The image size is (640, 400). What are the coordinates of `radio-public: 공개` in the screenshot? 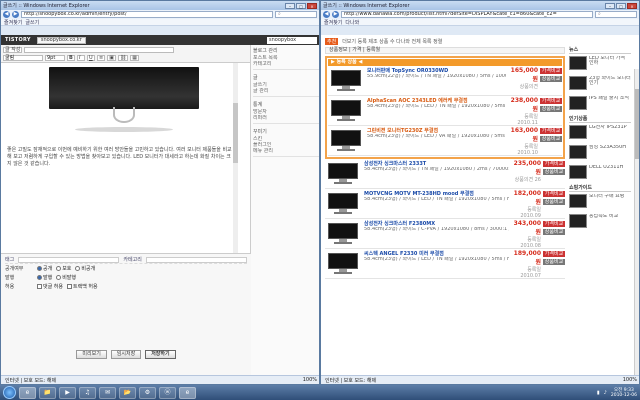 It's located at (44, 268).